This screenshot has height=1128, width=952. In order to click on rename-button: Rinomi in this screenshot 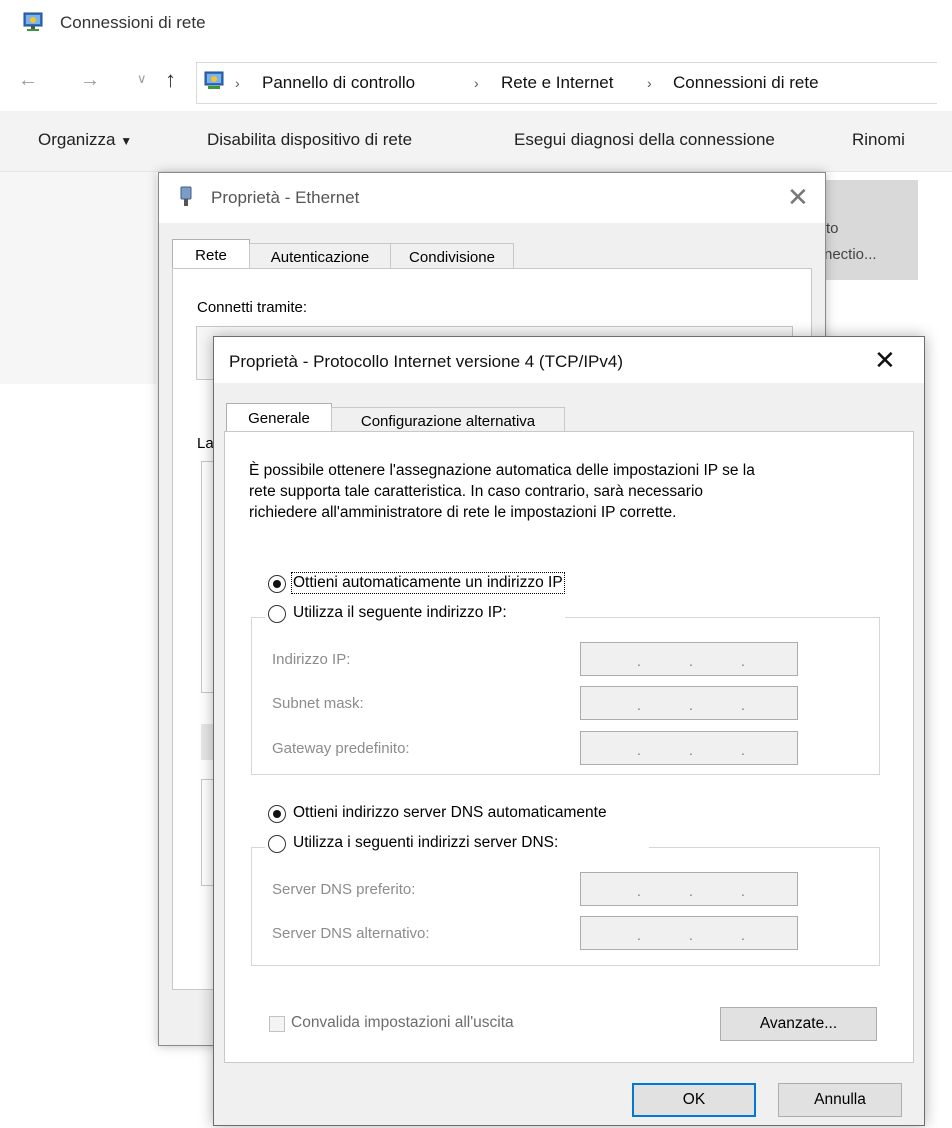, I will do `click(878, 140)`.